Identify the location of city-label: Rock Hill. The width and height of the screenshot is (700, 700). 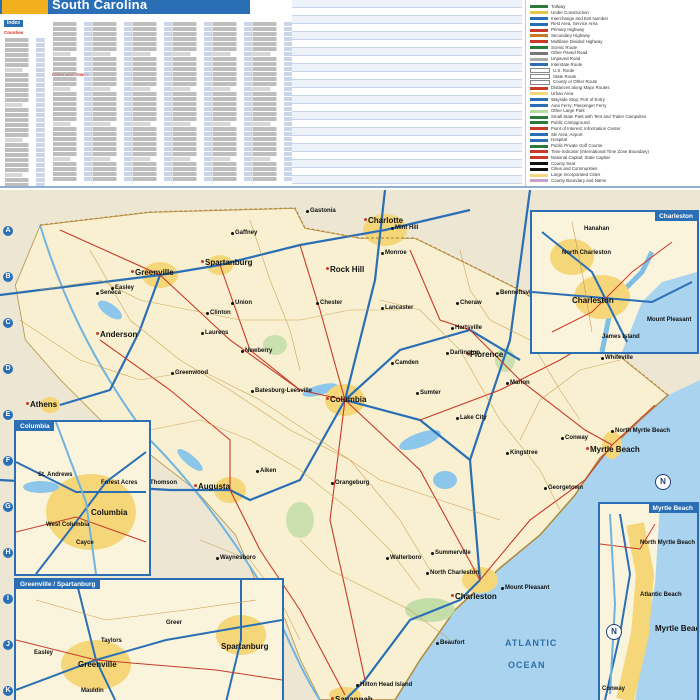
(347, 269).